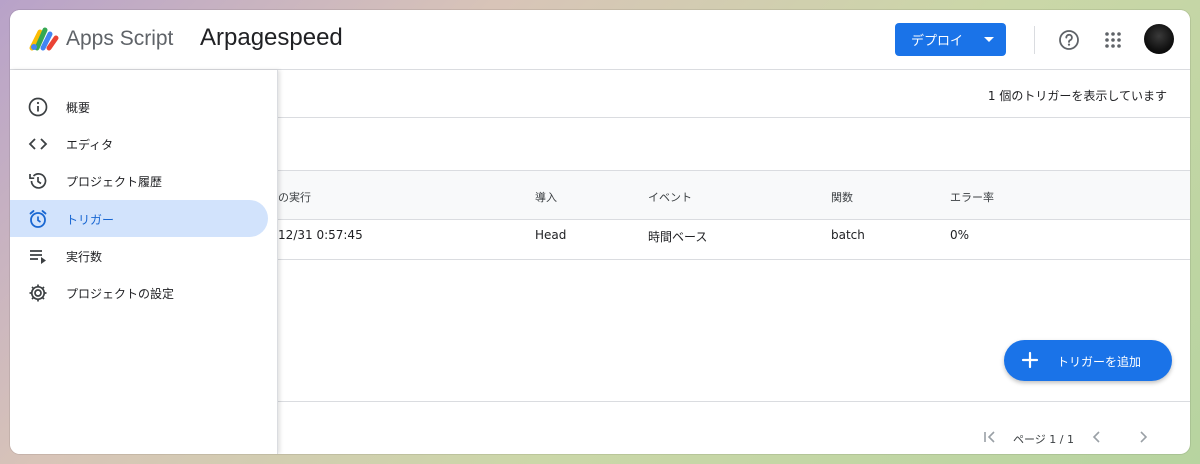 The height and width of the screenshot is (464, 1200). I want to click on header-divider, so click(1034, 40).